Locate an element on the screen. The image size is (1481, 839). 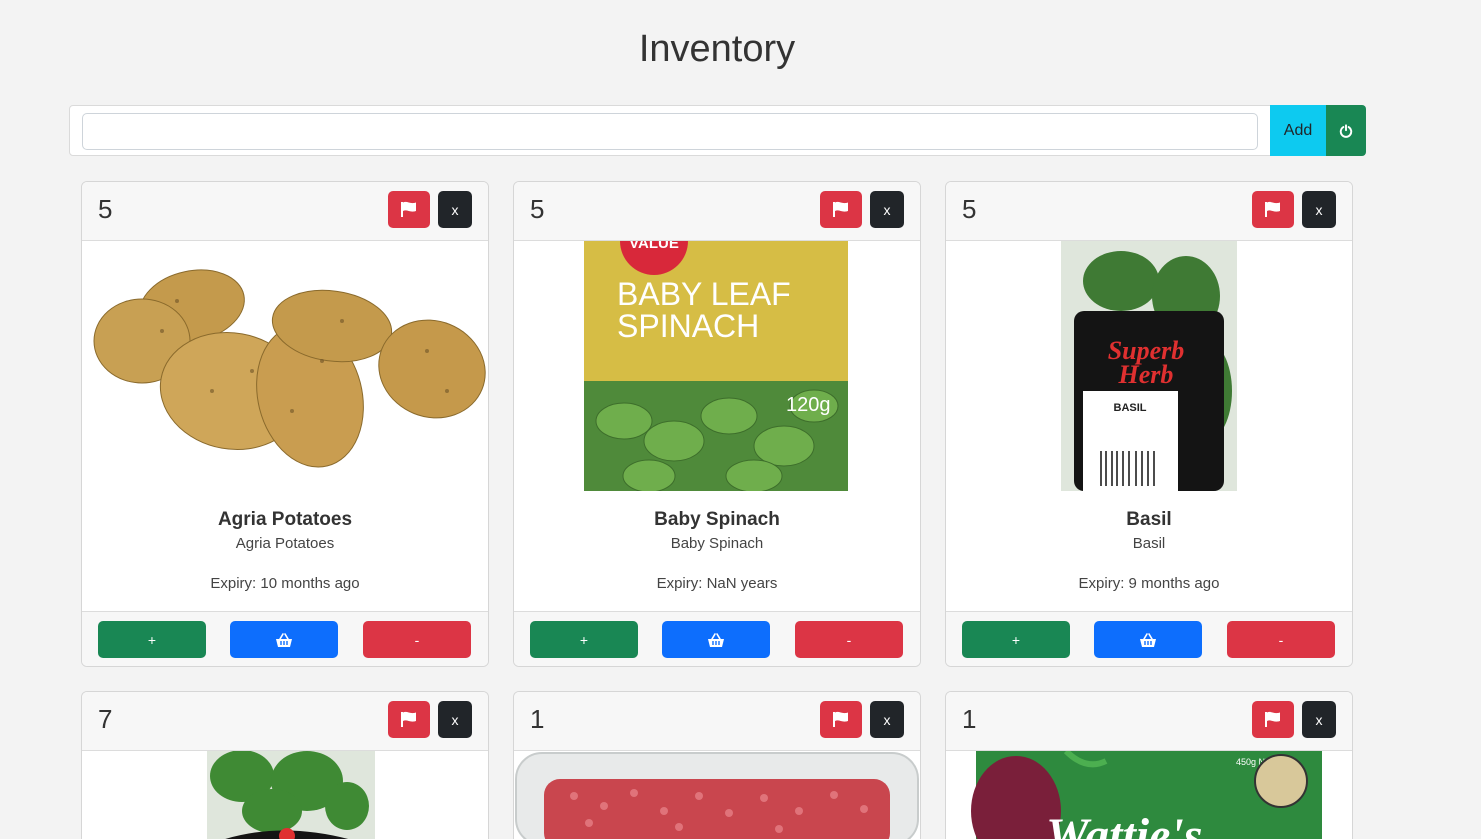
item-expiry: Expiry: NaN years is located at coordinates (717, 583).